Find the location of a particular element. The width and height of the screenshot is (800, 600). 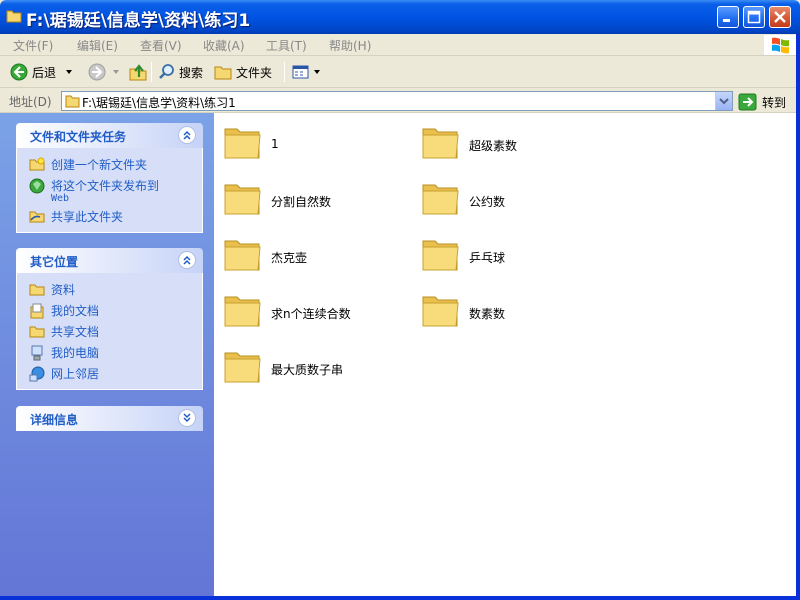

expand-button is located at coordinates (187, 418).